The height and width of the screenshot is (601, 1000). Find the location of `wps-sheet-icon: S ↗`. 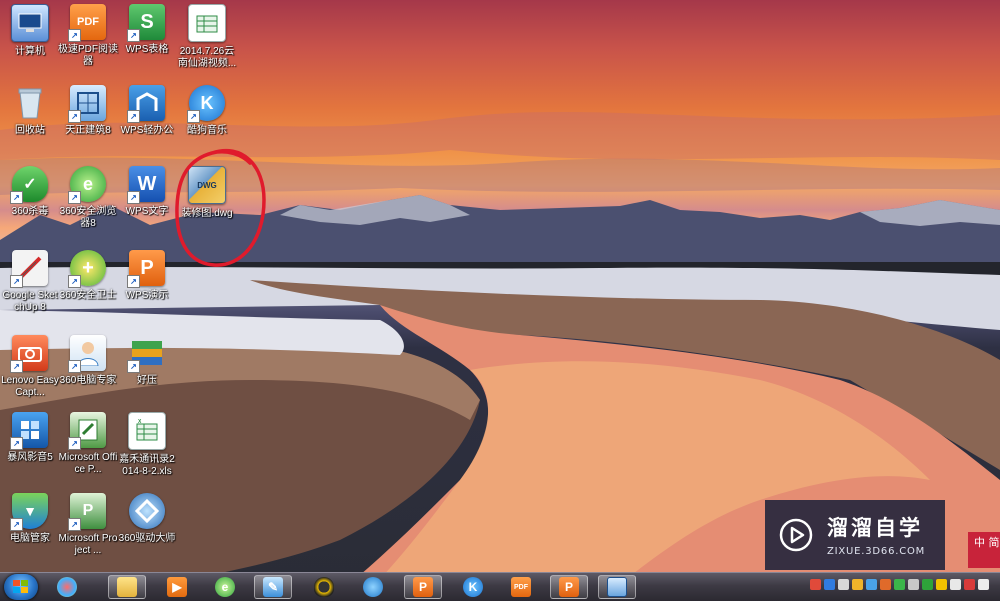

wps-sheet-icon: S ↗ is located at coordinates (146, 23).